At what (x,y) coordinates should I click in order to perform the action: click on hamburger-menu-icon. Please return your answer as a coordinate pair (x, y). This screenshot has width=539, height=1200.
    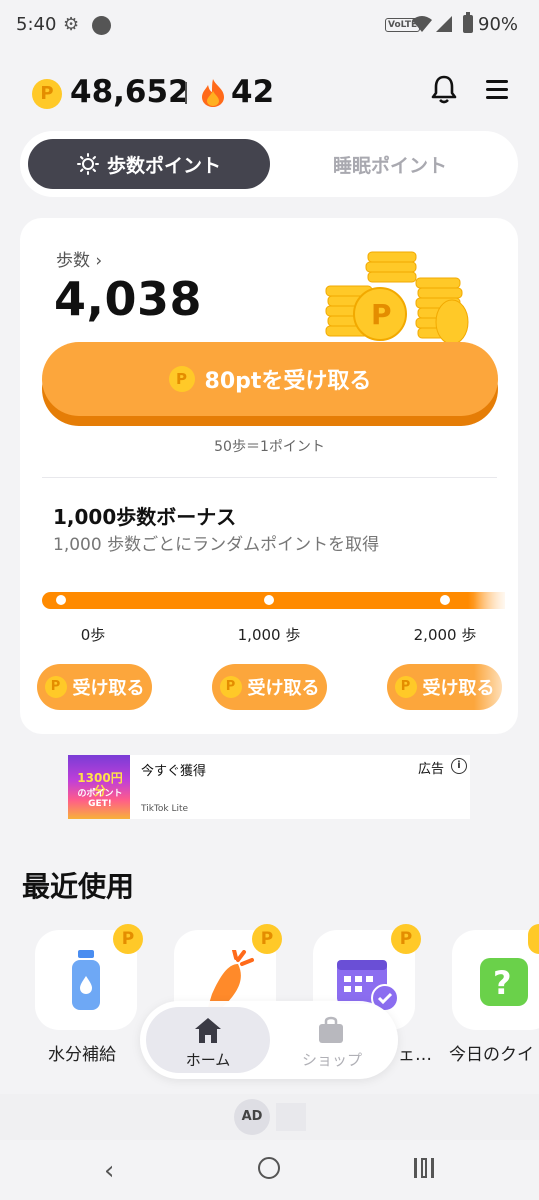
    Looking at the image, I should click on (497, 90).